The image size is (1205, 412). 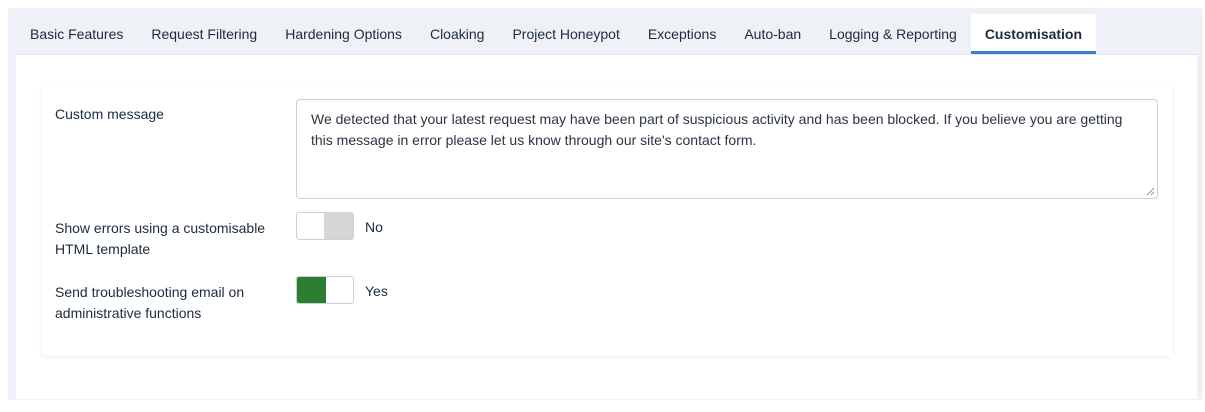 What do you see at coordinates (772, 34) in the screenshot?
I see `tab-auto-ban: Auto-ban` at bounding box center [772, 34].